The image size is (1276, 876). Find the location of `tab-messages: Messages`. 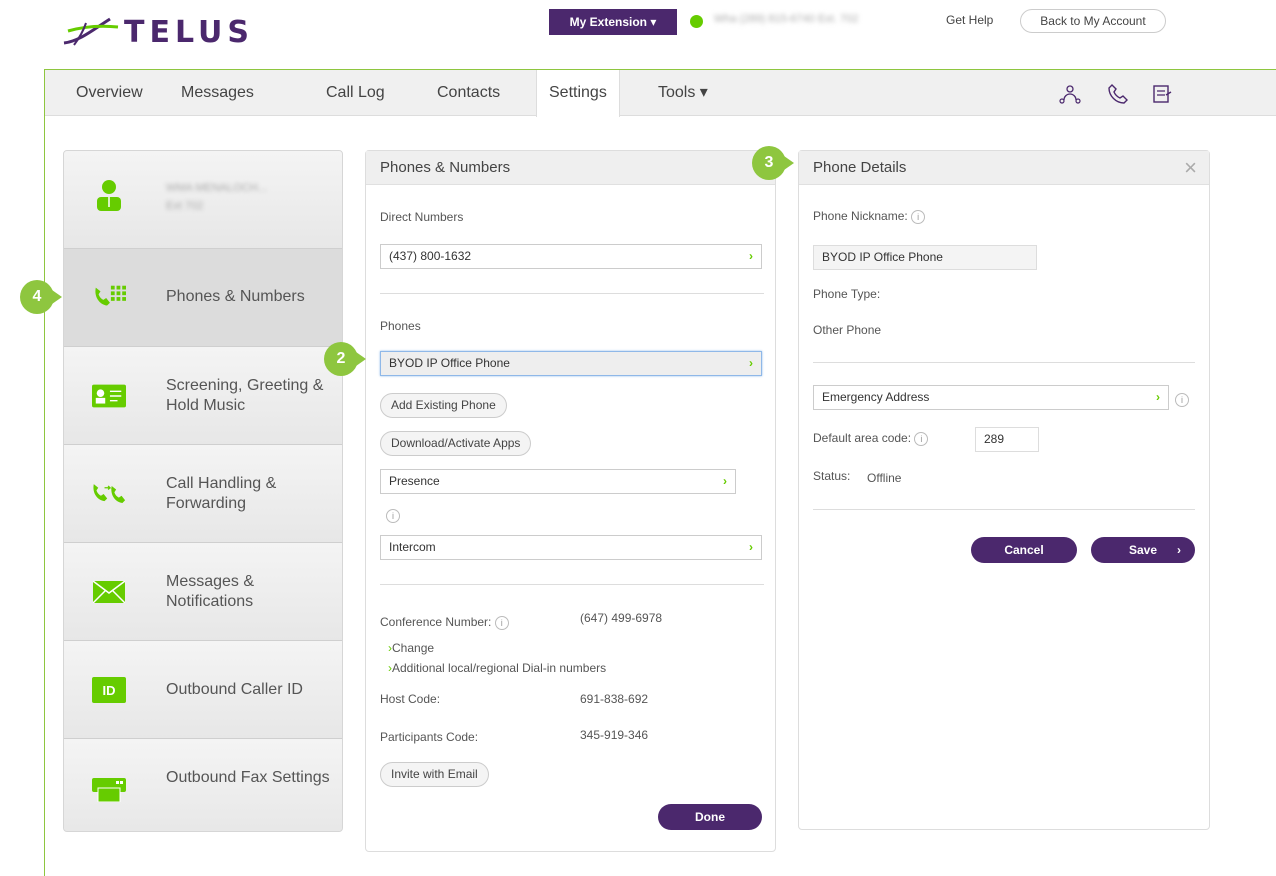

tab-messages: Messages is located at coordinates (217, 93).